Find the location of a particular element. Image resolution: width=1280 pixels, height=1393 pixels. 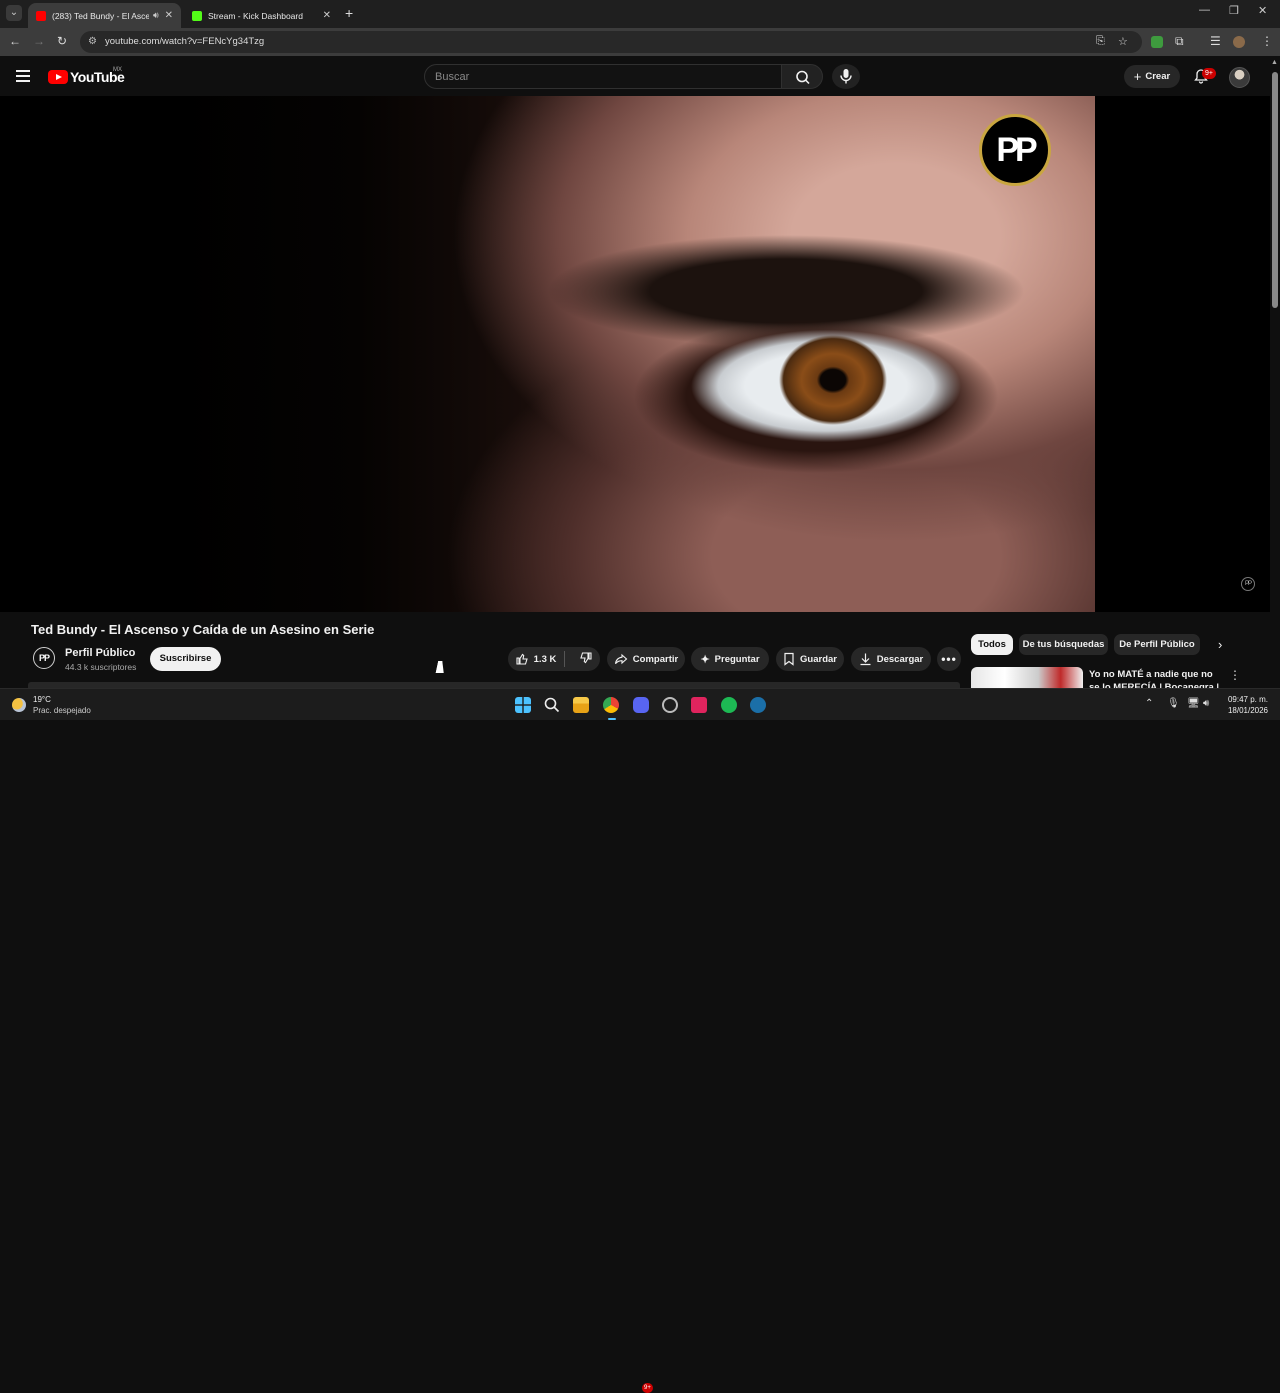

search-button is located at coordinates (802, 76).